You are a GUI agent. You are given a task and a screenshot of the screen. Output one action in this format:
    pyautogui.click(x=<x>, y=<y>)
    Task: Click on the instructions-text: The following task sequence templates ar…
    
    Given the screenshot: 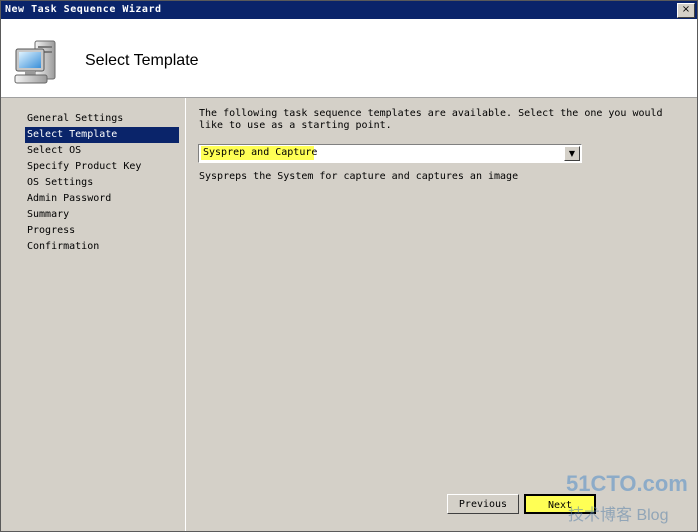 What is the action you would take?
    pyautogui.click(x=431, y=119)
    